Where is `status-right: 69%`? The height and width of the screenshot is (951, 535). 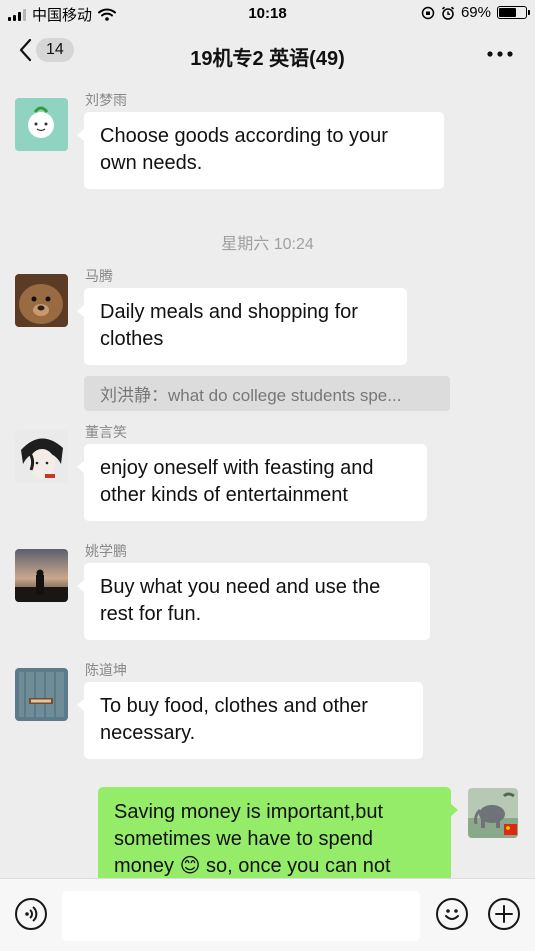
status-right: 69% is located at coordinates (475, 12).